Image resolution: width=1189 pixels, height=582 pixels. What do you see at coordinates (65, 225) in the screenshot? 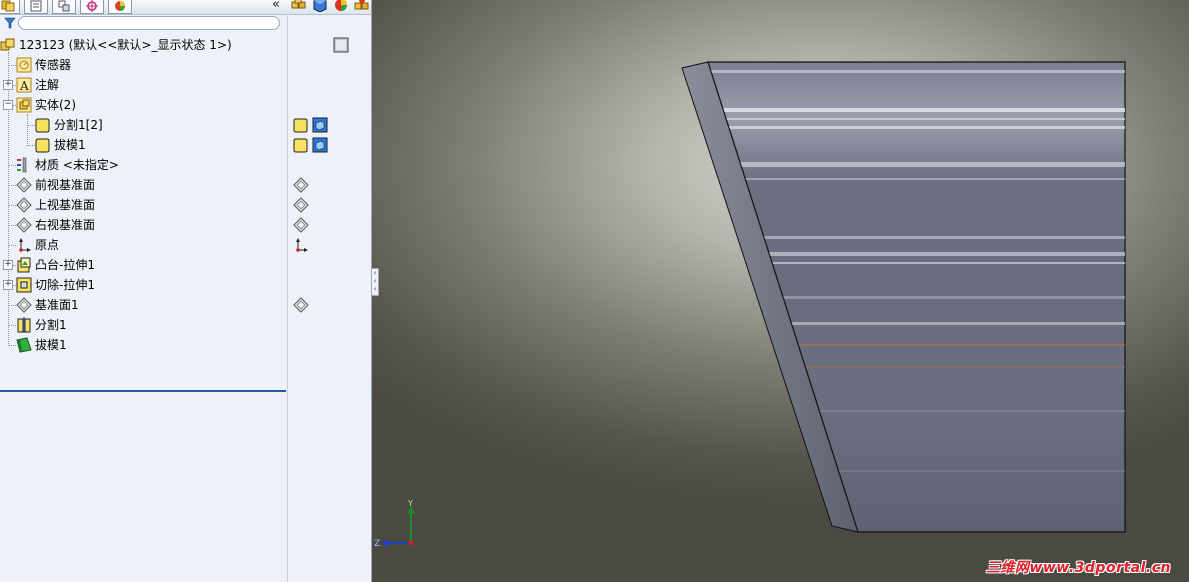
I see `tree-item-label: 右视基准面` at bounding box center [65, 225].